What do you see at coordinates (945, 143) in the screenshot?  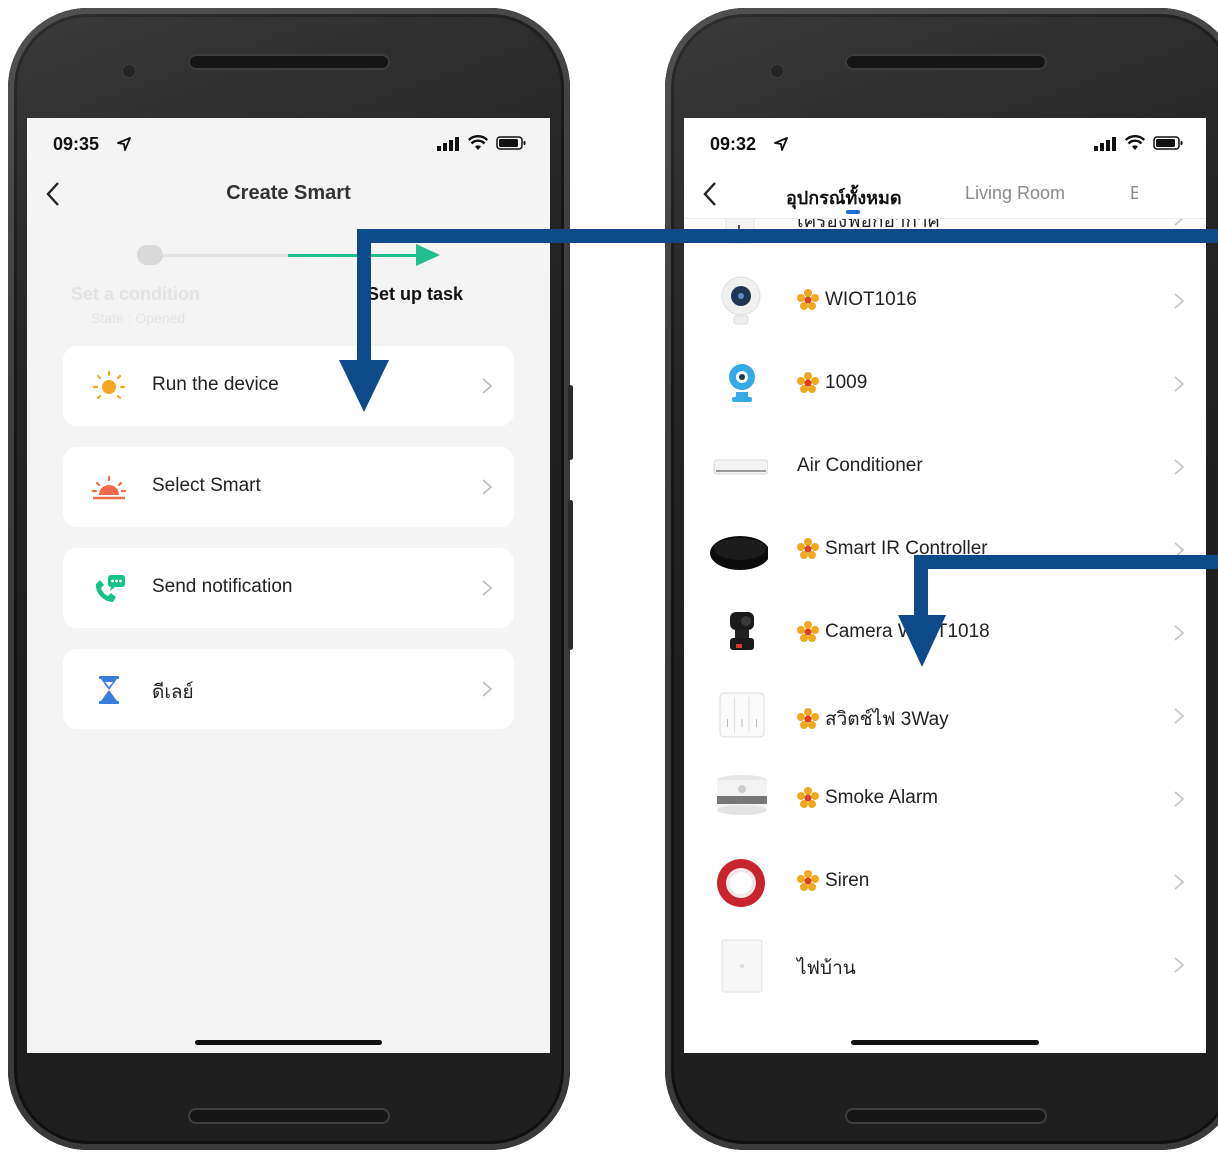 I see `status-bar: 09:32` at bounding box center [945, 143].